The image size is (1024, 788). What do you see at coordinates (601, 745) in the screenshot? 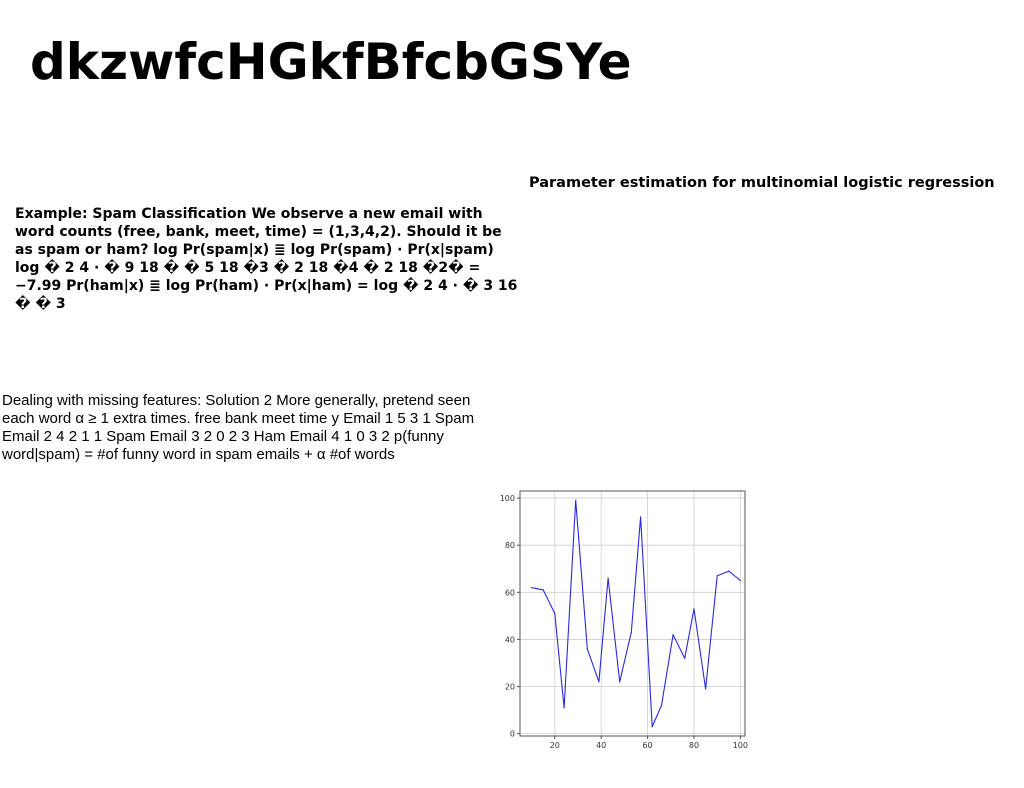
I see `x-tick-label: 40` at bounding box center [601, 745].